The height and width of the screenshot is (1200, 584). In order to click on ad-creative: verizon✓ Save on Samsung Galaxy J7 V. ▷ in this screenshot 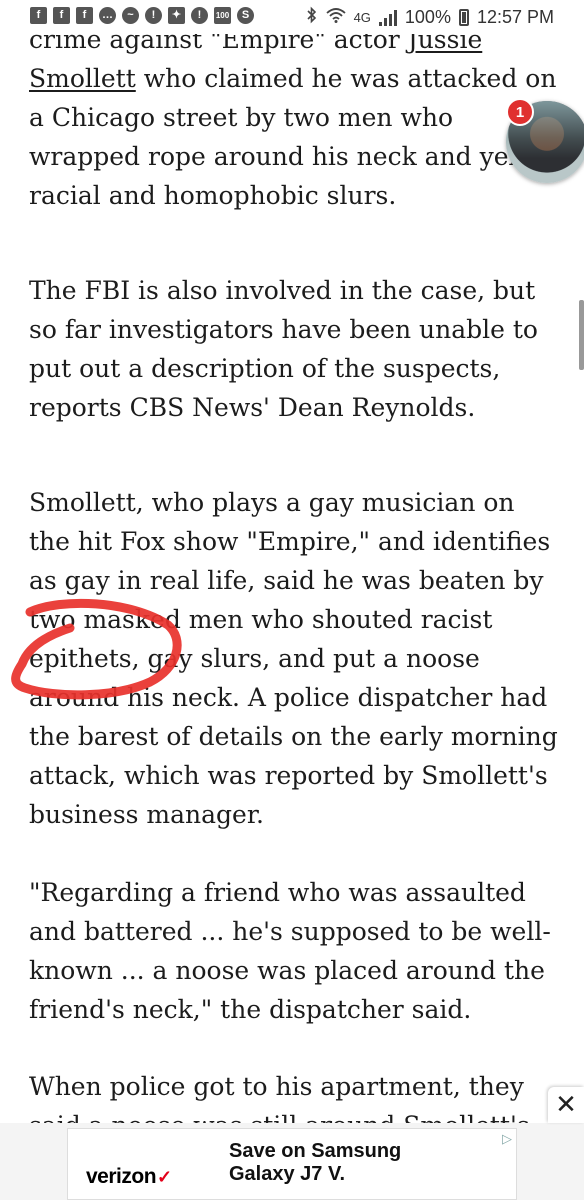, I will do `click(292, 1164)`.